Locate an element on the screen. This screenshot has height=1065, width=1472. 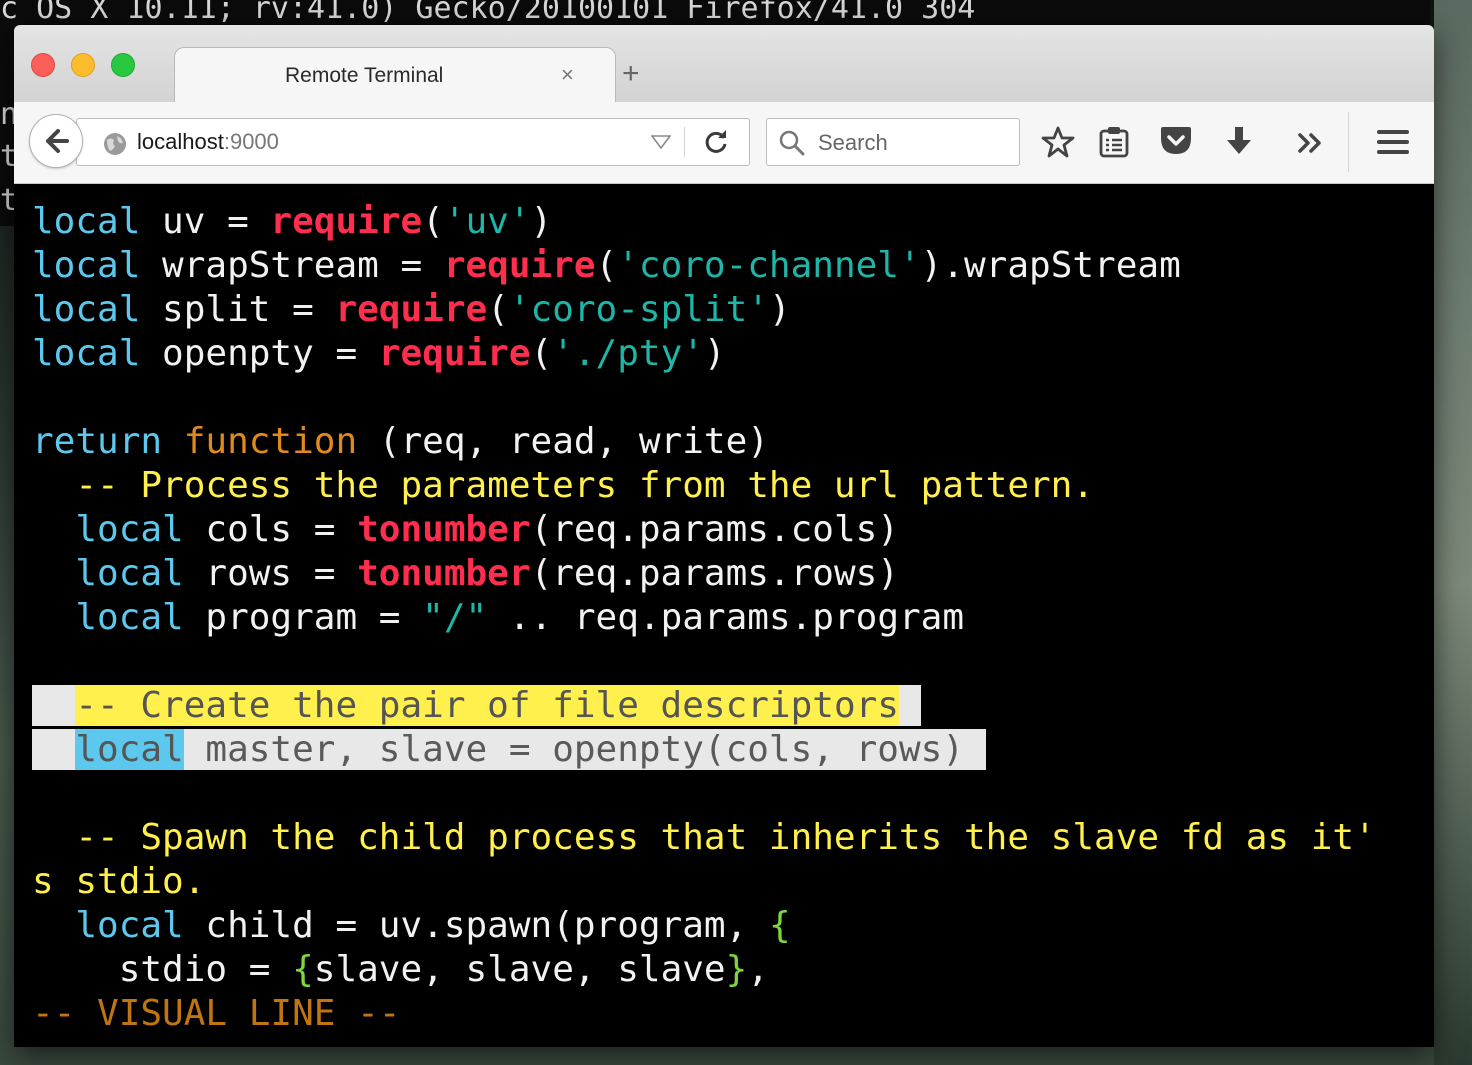
code-text: program = is located at coordinates (303, 617).